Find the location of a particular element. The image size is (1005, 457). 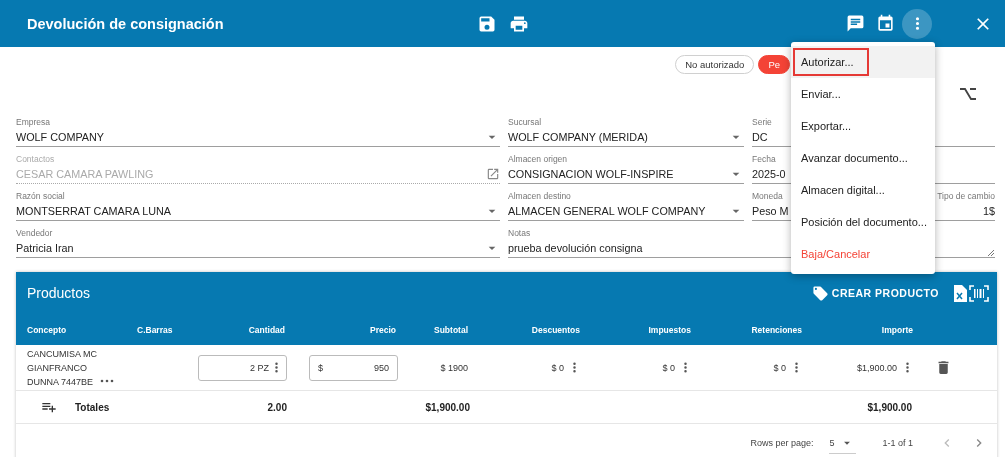

field-label: Contactos is located at coordinates (35, 159).